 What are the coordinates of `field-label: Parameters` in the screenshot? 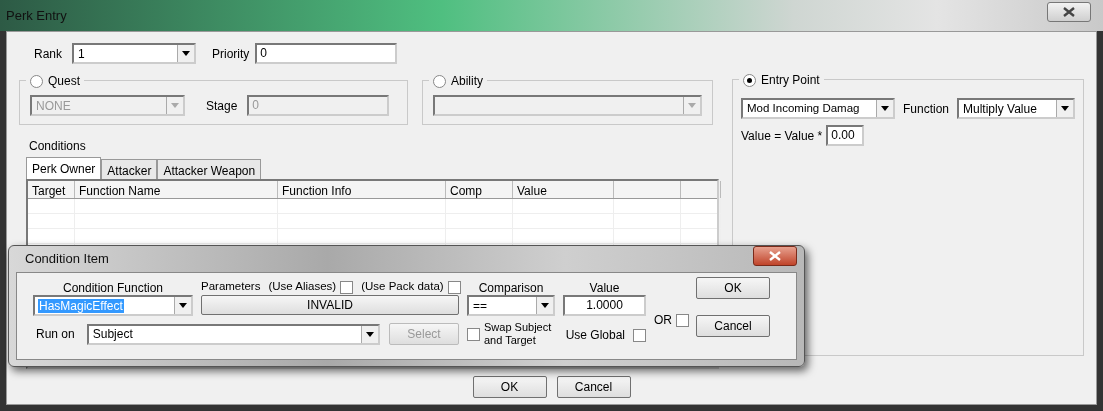 It's located at (231, 287).